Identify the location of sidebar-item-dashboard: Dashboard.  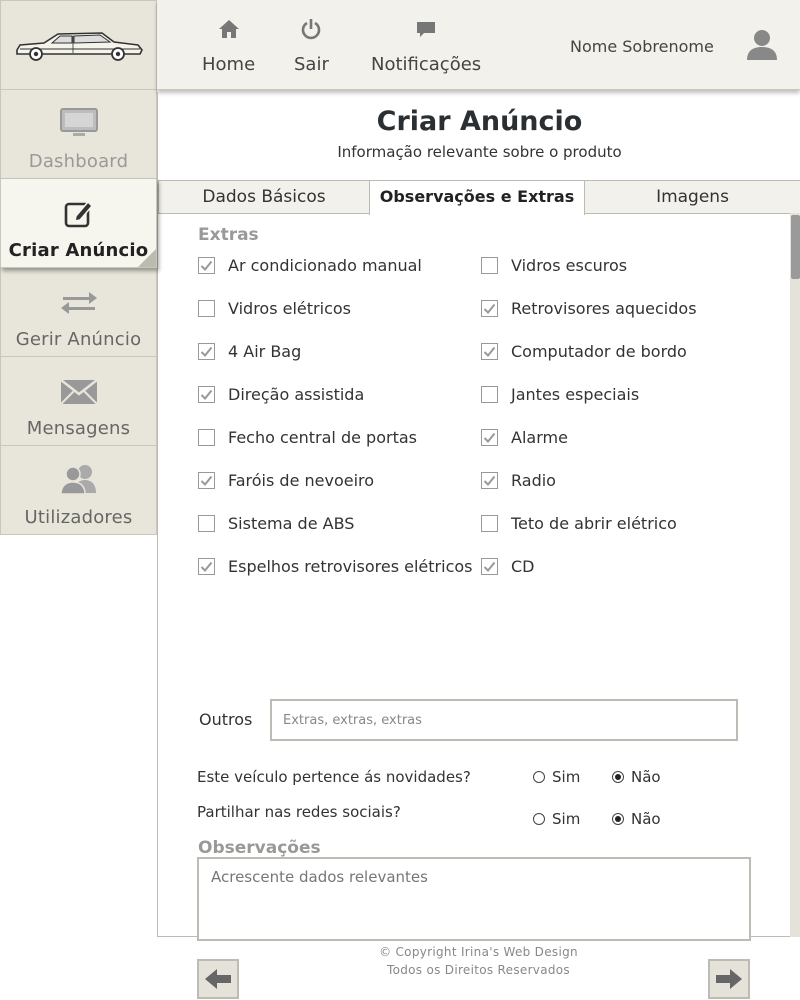
(78, 134).